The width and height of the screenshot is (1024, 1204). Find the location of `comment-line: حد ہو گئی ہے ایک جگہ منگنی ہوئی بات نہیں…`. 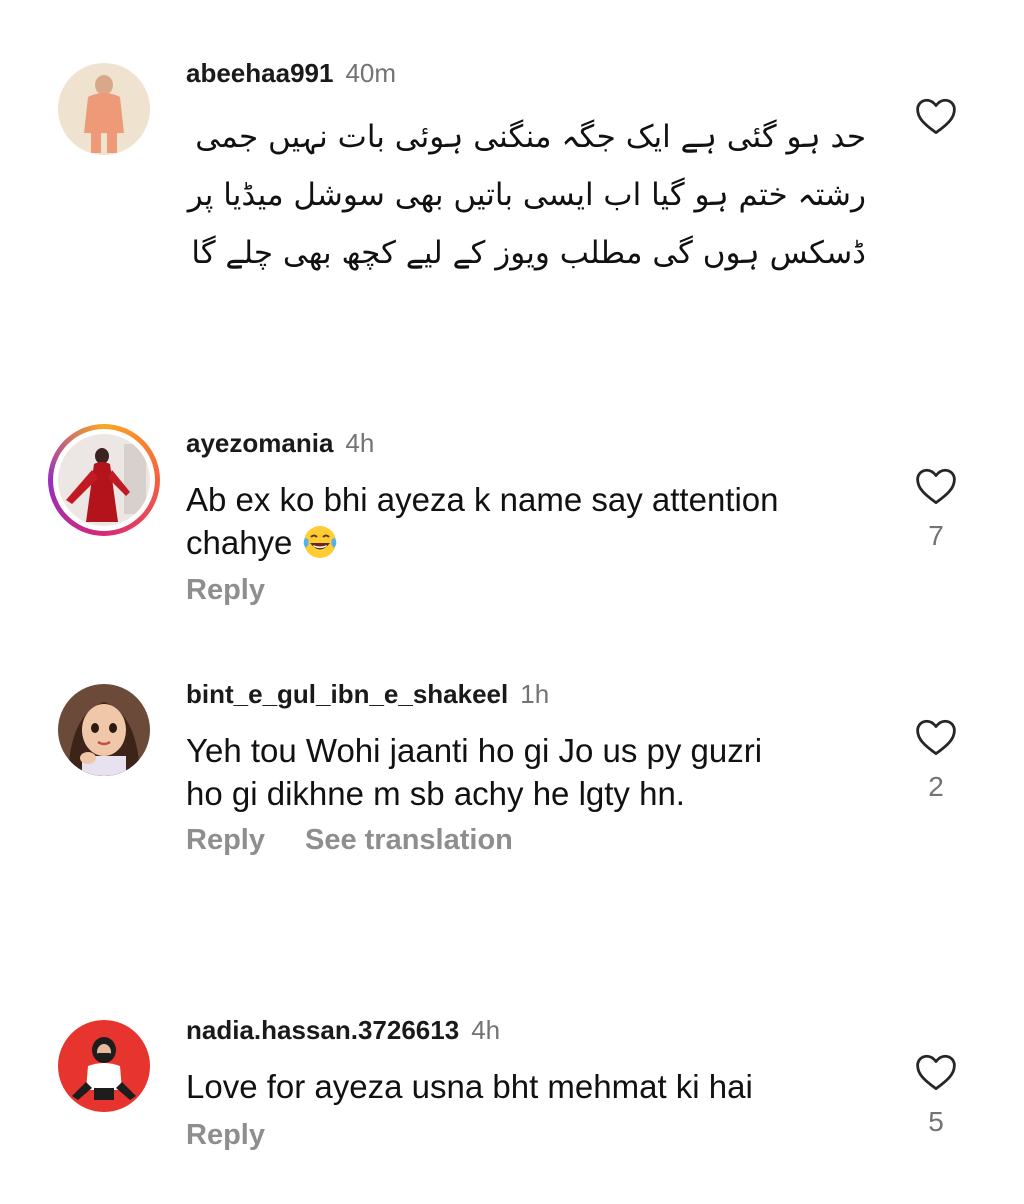

comment-line: حد ہو گئی ہے ایک جگہ منگنی ہوئی بات نہیں… is located at coordinates (530, 137).